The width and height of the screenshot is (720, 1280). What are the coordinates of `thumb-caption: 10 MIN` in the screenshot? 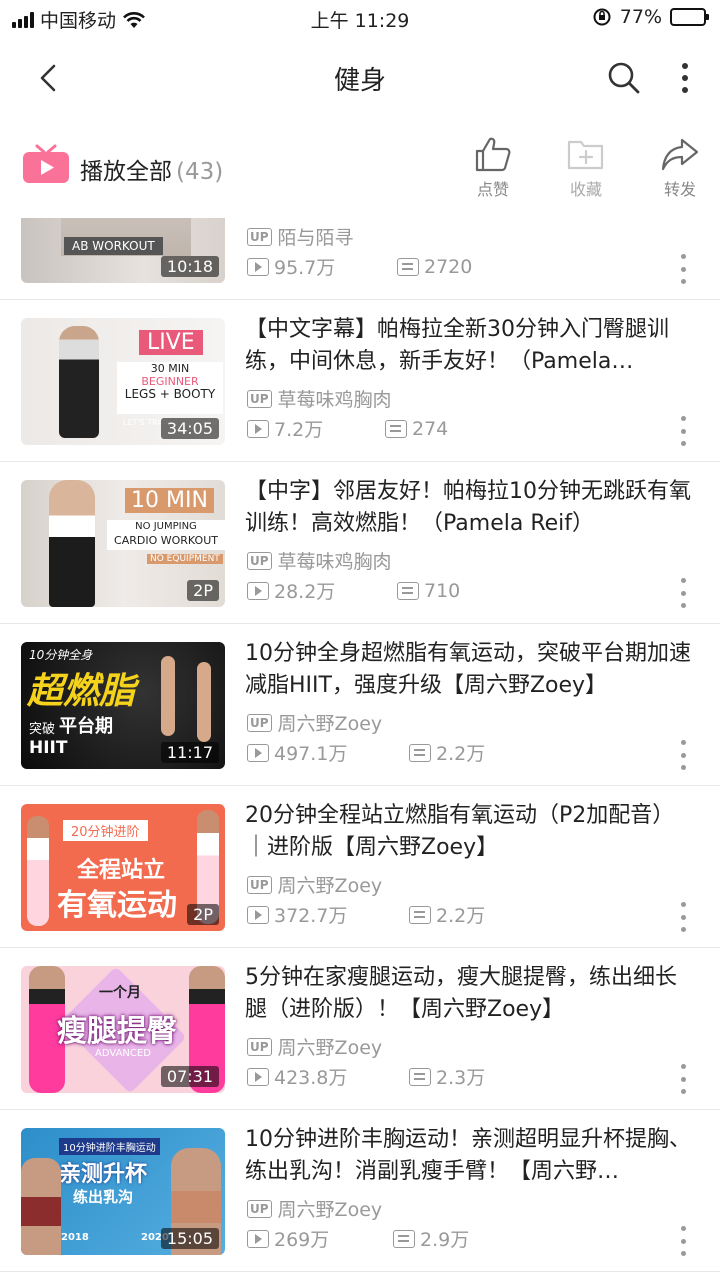 It's located at (169, 500).